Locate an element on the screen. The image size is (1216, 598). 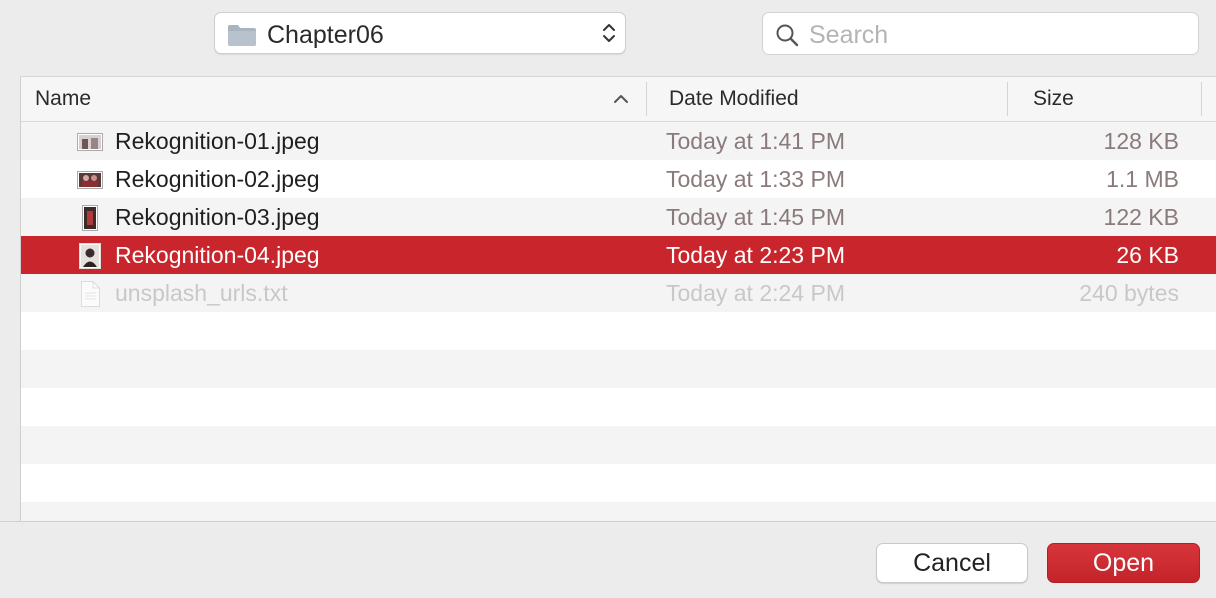
column-header-name: Name is located at coordinates (63, 99).